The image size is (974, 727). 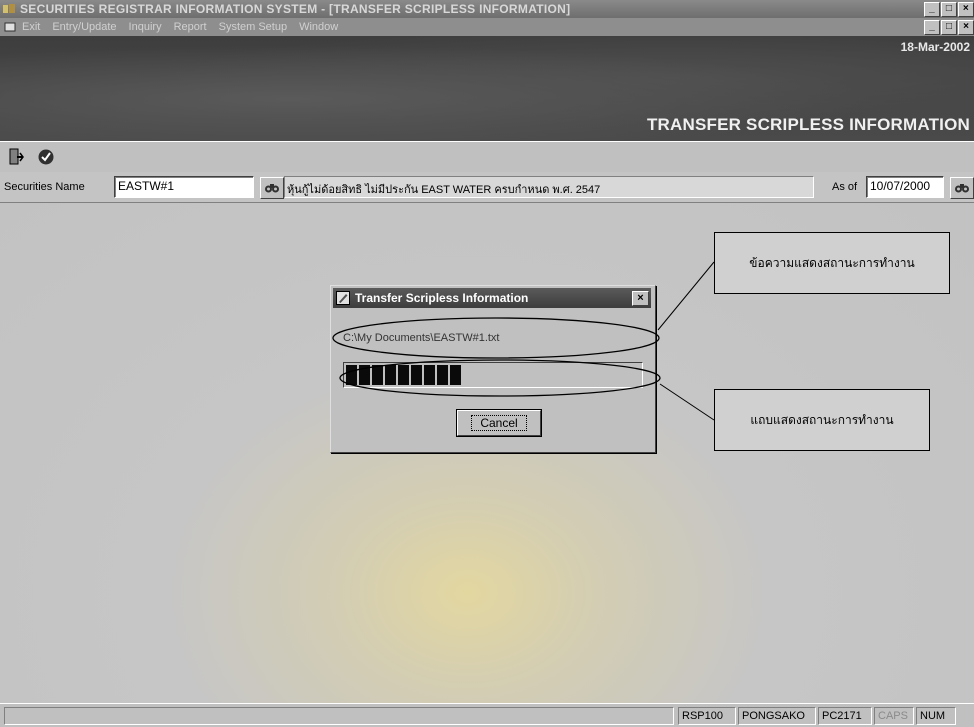 I want to click on menu-entry-update: Entry/Update, so click(x=84, y=27).